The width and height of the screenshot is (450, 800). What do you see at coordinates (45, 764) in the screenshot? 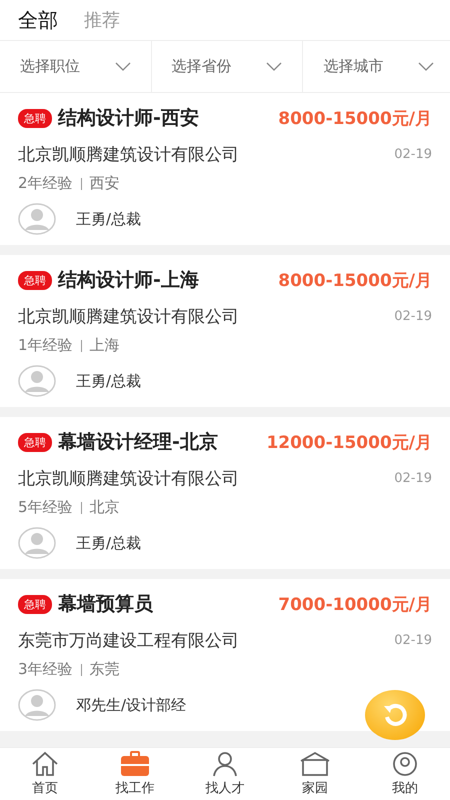
I see `home-icon` at bounding box center [45, 764].